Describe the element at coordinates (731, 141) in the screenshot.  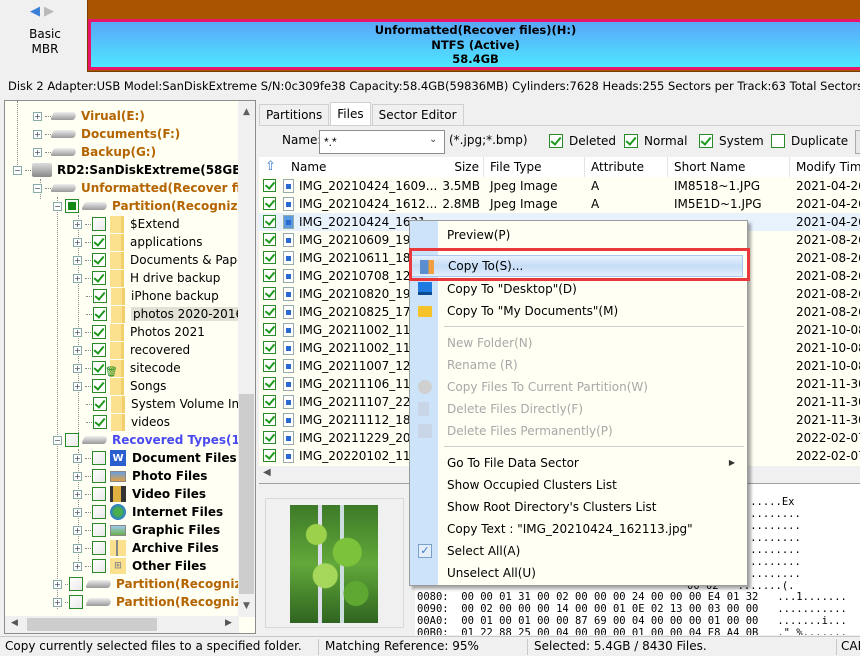
I see `system-filter-checkbox: System` at that location.